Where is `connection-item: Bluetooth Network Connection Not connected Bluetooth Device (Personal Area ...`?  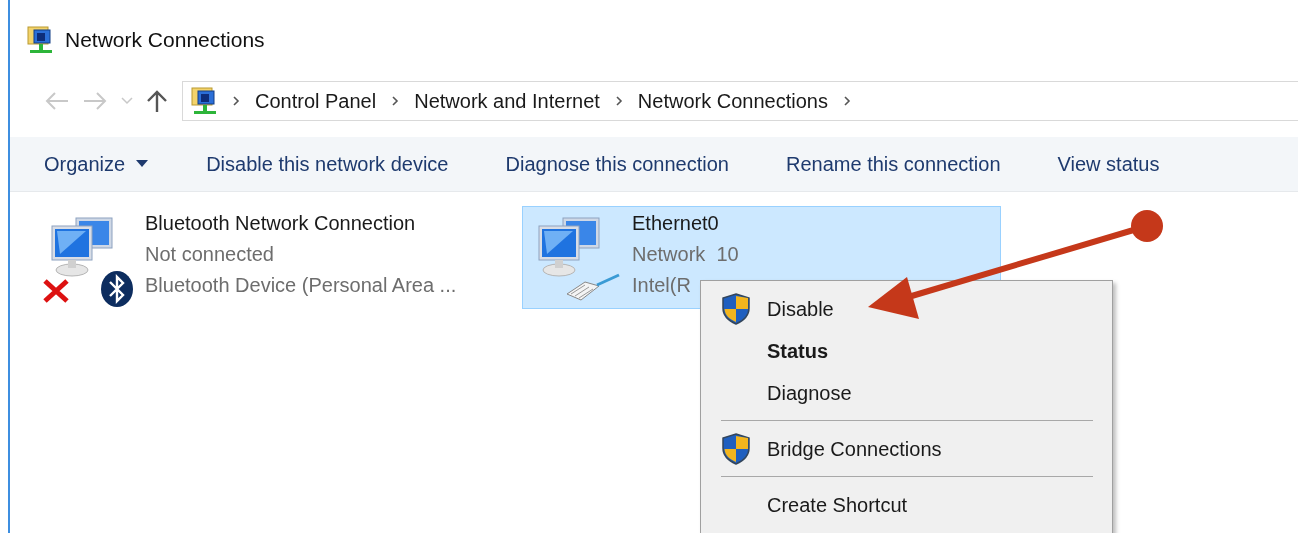 connection-item: Bluetooth Network Connection Not connected Bluetooth Device (Personal Area ... is located at coordinates (274, 257).